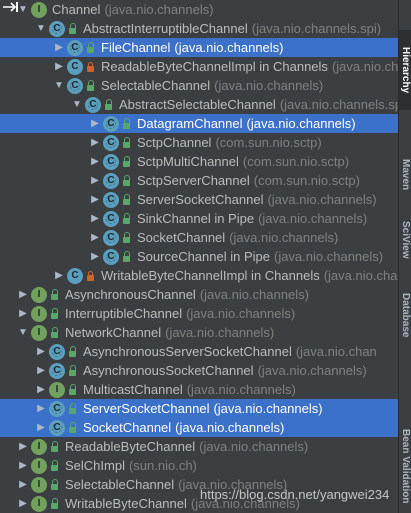 This screenshot has width=411, height=513. I want to click on tree-row: ▶ C SctpChannel (com.sun.nio.sctp), so click(199, 142).